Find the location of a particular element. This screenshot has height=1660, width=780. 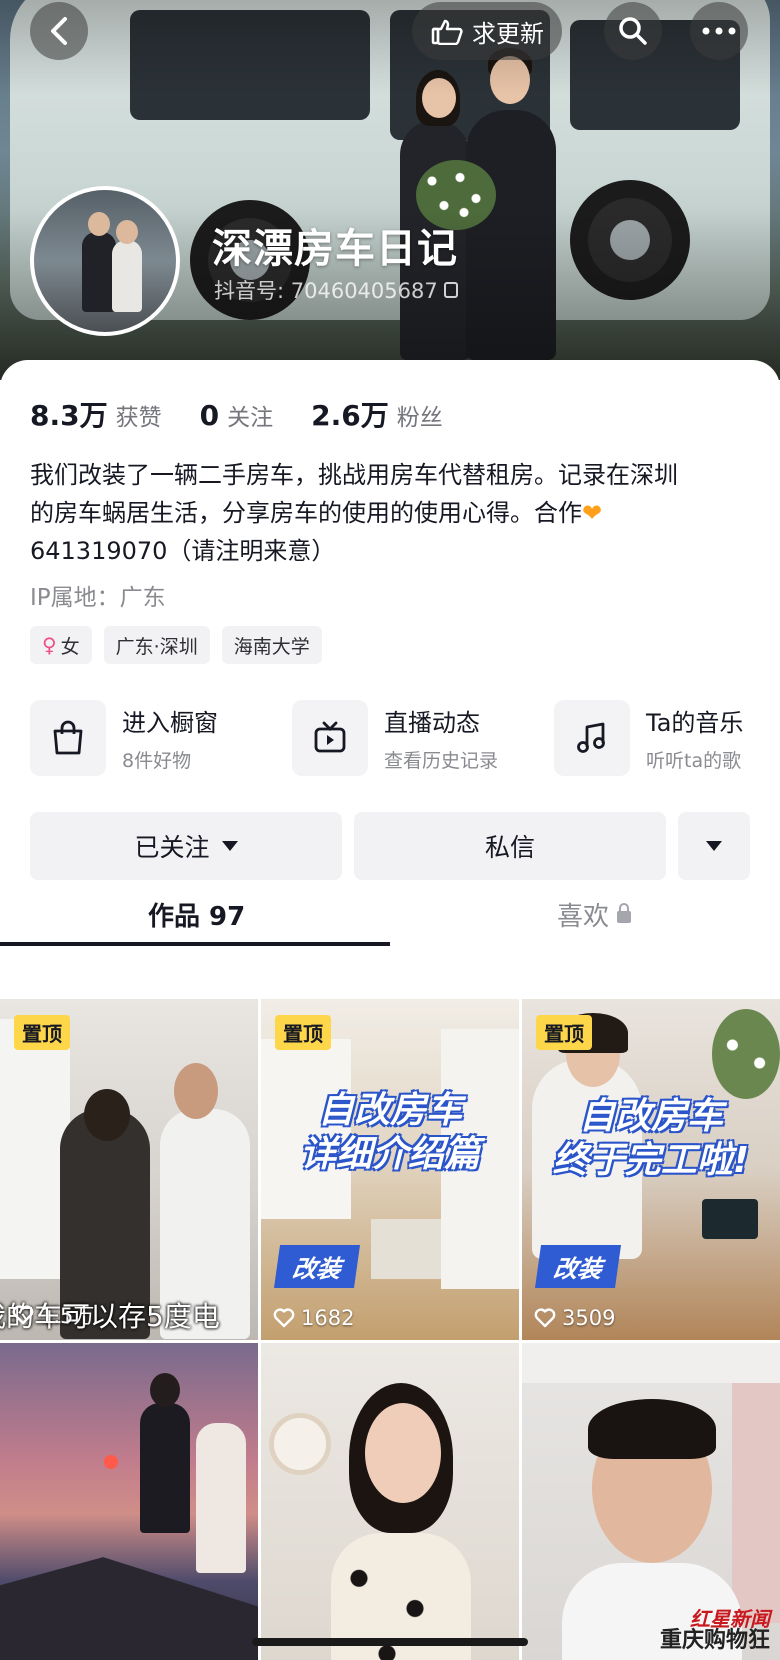

orange-heart-icon: ❤ is located at coordinates (592, 513).